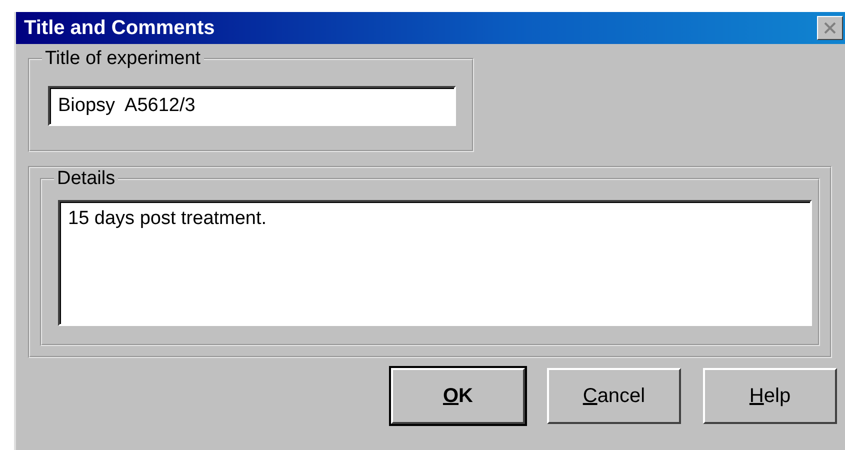 The height and width of the screenshot is (450, 845). Describe the element at coordinates (458, 396) in the screenshot. I see `dialog-button: OK` at that location.